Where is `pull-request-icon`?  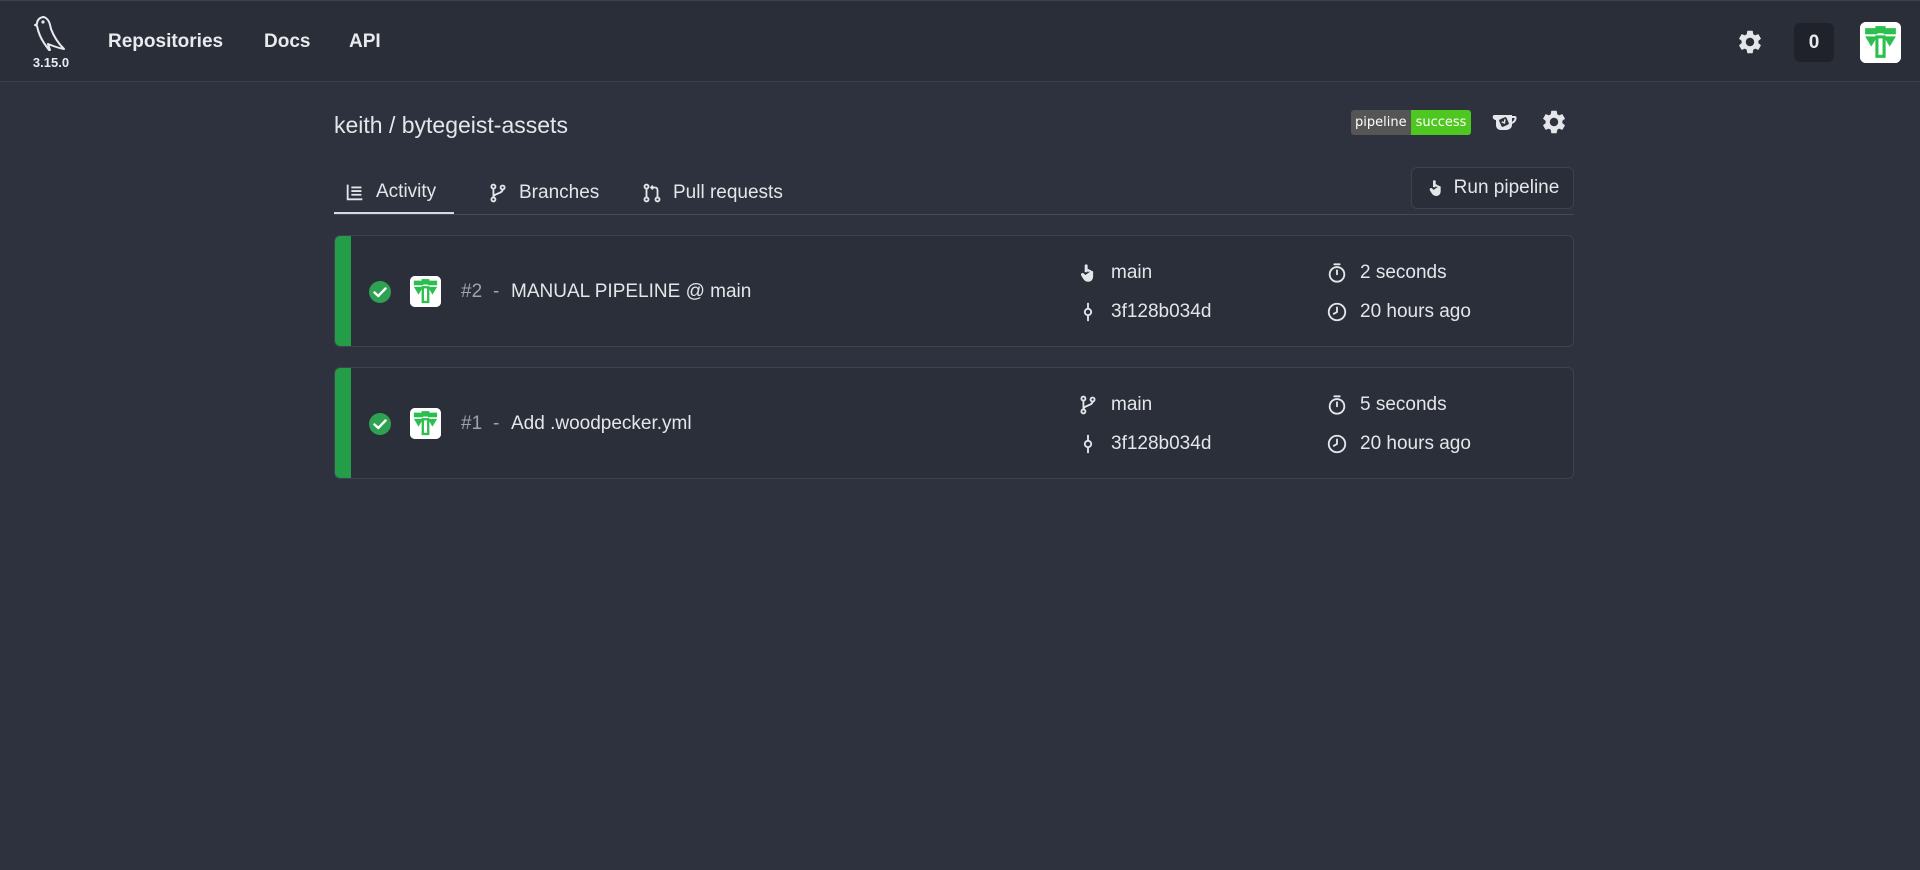 pull-request-icon is located at coordinates (652, 193).